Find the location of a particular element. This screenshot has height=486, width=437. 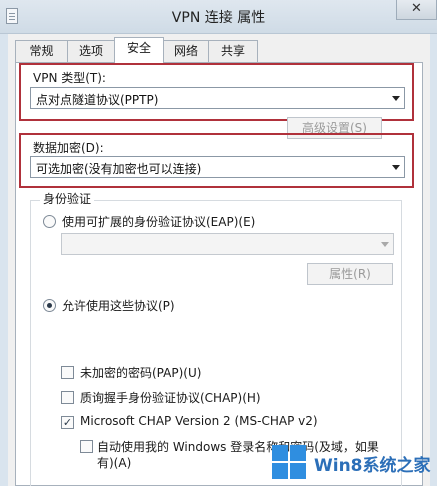

encryption-label: 数据加密(D): is located at coordinates (68, 148).